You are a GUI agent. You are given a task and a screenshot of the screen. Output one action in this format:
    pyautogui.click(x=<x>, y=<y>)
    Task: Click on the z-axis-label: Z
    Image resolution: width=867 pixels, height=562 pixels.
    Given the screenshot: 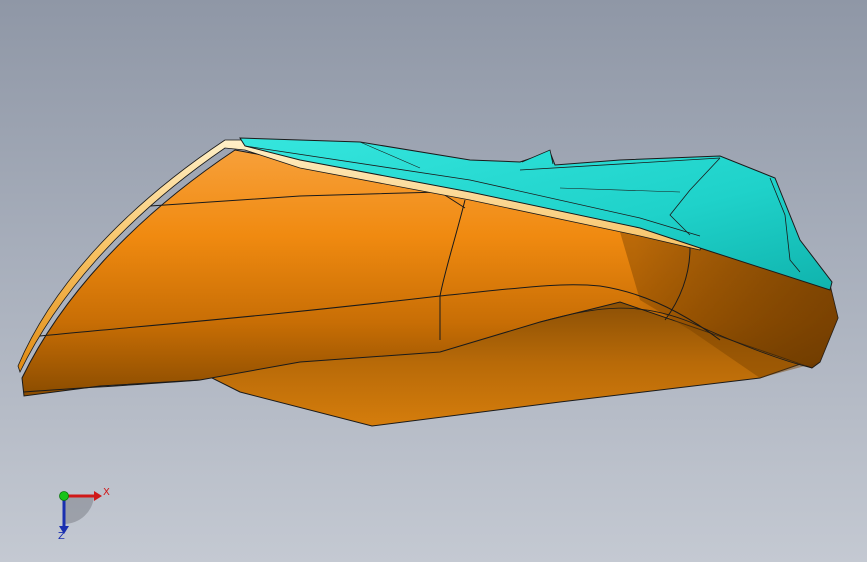 What is the action you would take?
    pyautogui.click(x=61, y=536)
    